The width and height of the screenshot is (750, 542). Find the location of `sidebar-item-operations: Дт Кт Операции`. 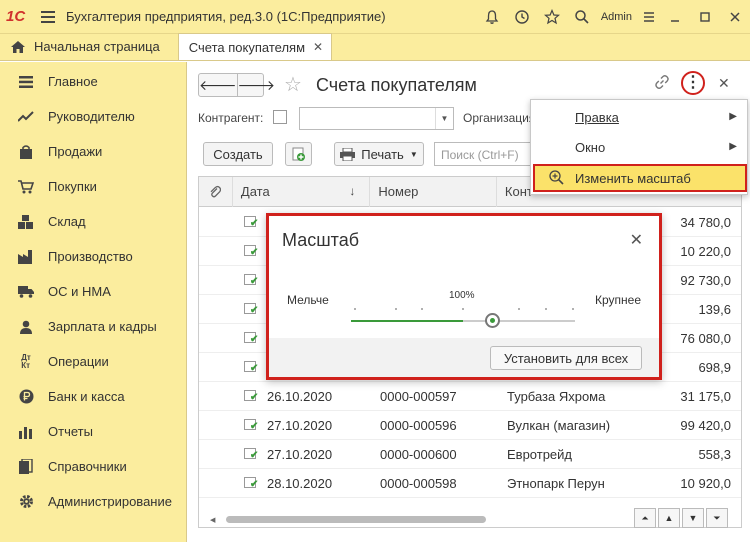

sidebar-item-operations: Дт Кт Операции is located at coordinates (93, 361).